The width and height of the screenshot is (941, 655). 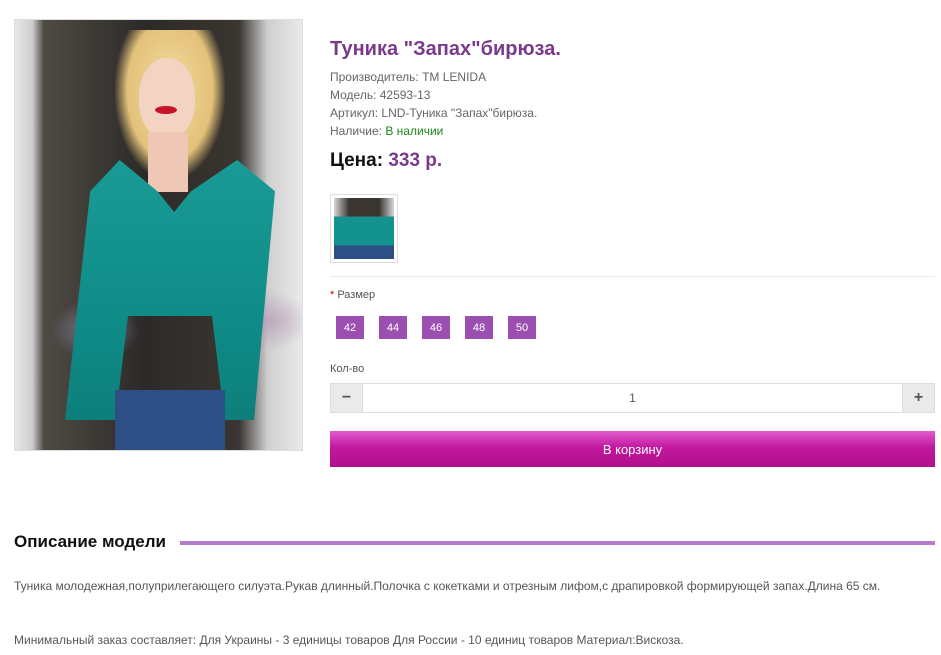 What do you see at coordinates (358, 131) in the screenshot?
I see `availability-label: Наличие:` at bounding box center [358, 131].